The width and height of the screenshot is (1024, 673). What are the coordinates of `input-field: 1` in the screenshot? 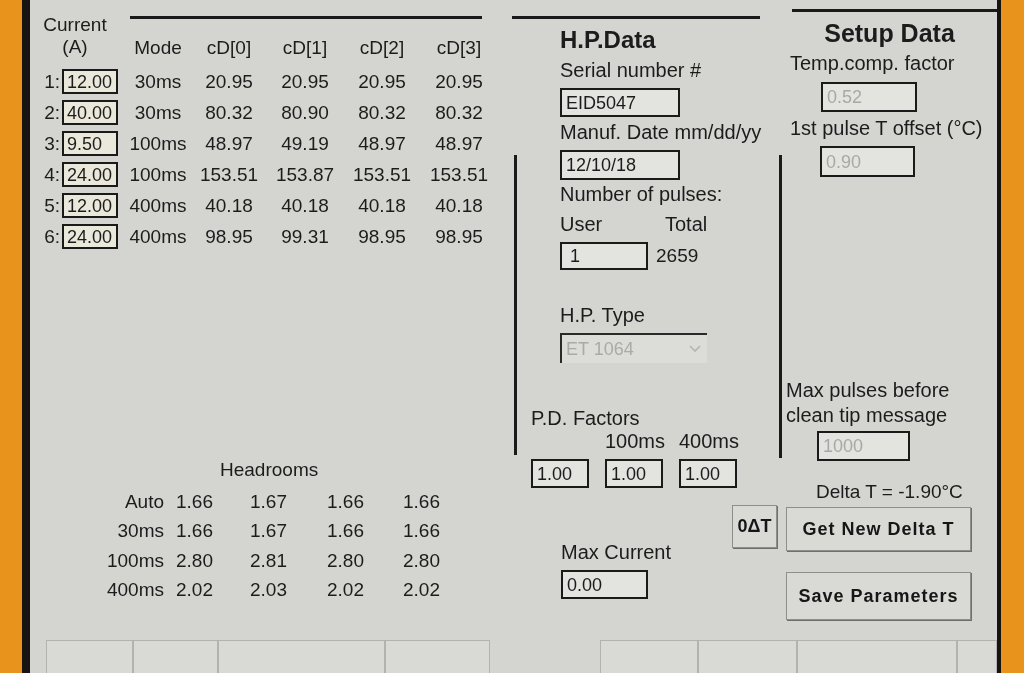 It's located at (604, 256).